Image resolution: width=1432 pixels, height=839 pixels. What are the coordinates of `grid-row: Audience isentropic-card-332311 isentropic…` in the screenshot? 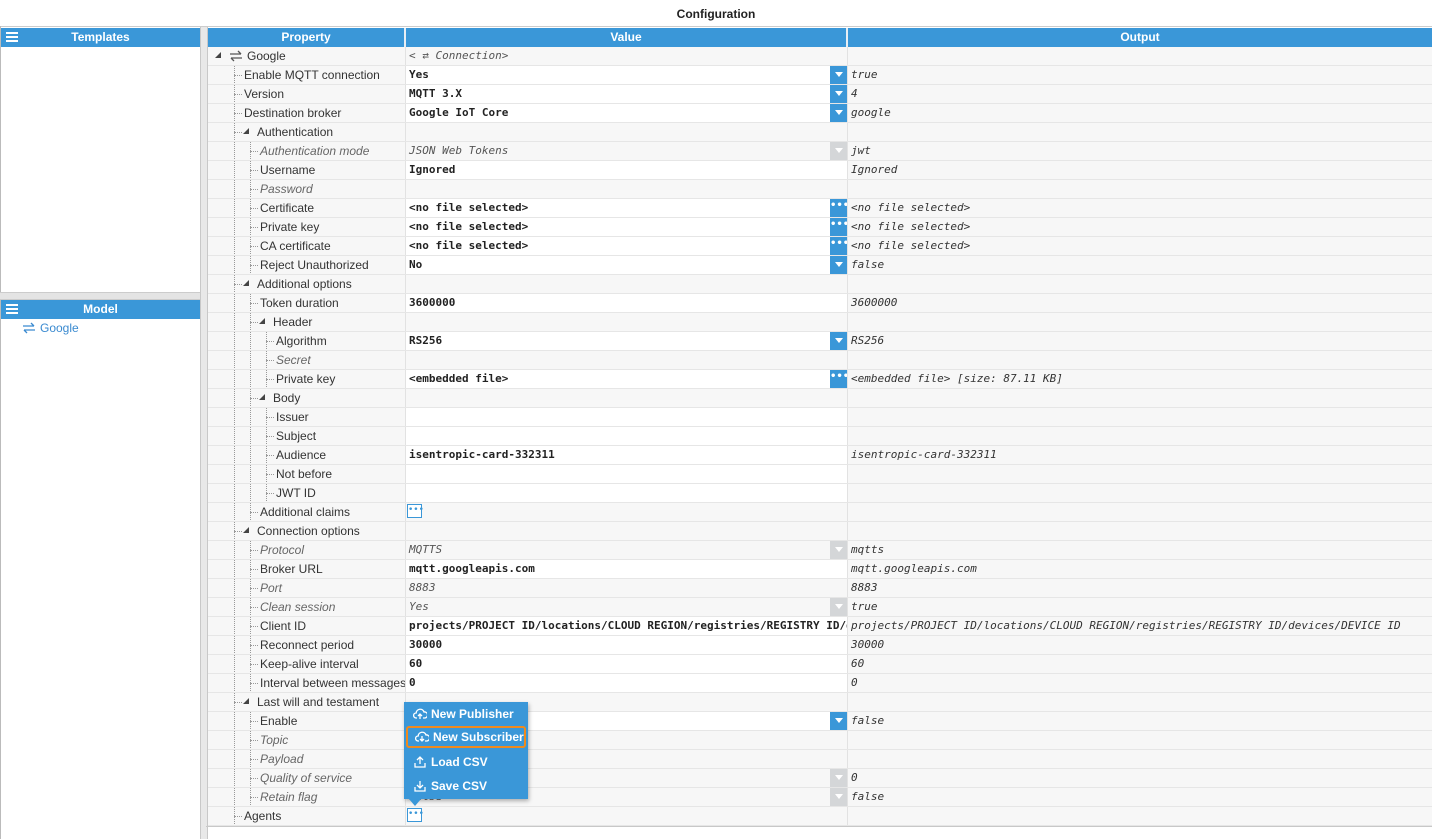 It's located at (820, 455).